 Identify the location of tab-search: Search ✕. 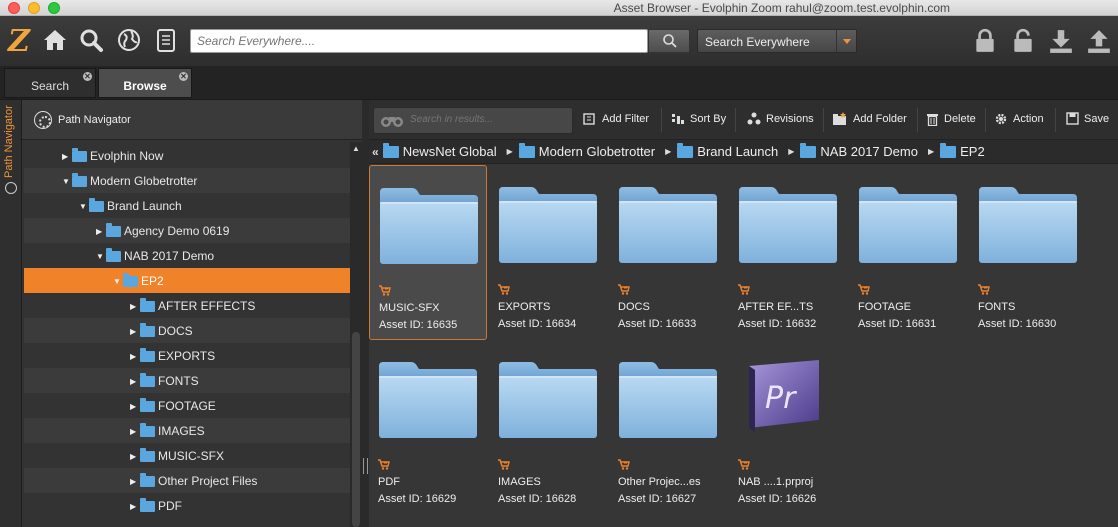
(50, 83).